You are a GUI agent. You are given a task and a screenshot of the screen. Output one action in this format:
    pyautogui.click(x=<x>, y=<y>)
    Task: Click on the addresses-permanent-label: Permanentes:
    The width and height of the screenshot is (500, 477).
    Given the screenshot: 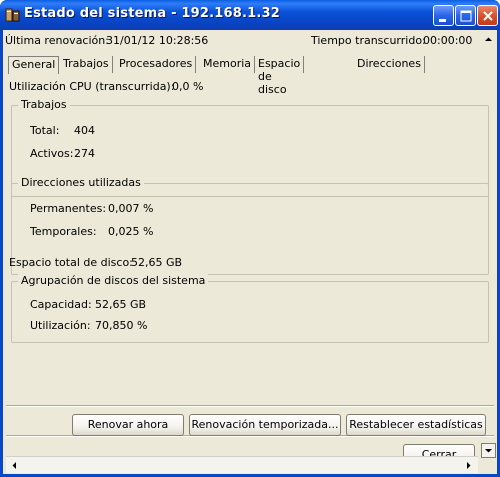 What is the action you would take?
    pyautogui.click(x=68, y=208)
    